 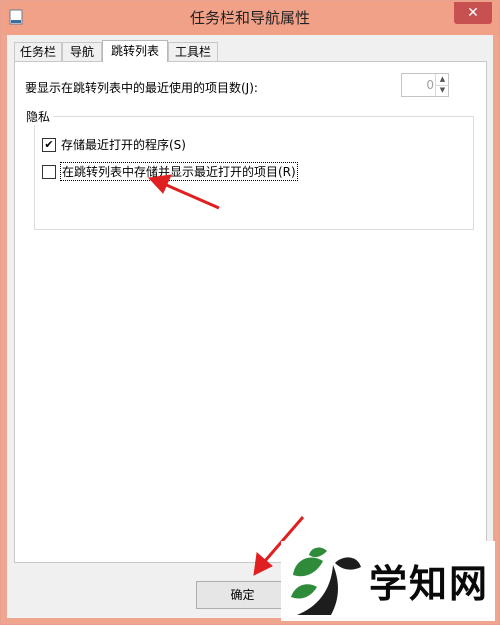 I want to click on watermark: 学知网, so click(x=388, y=581).